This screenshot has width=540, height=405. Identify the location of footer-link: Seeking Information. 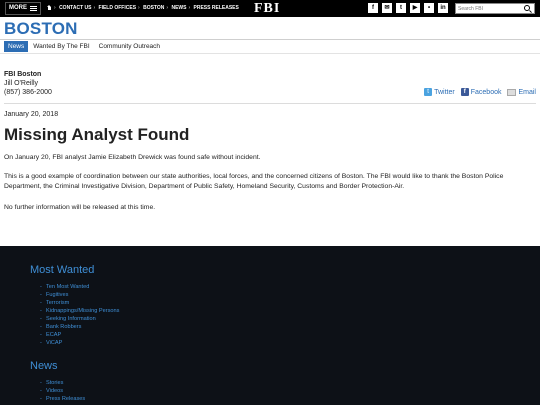
(79, 319).